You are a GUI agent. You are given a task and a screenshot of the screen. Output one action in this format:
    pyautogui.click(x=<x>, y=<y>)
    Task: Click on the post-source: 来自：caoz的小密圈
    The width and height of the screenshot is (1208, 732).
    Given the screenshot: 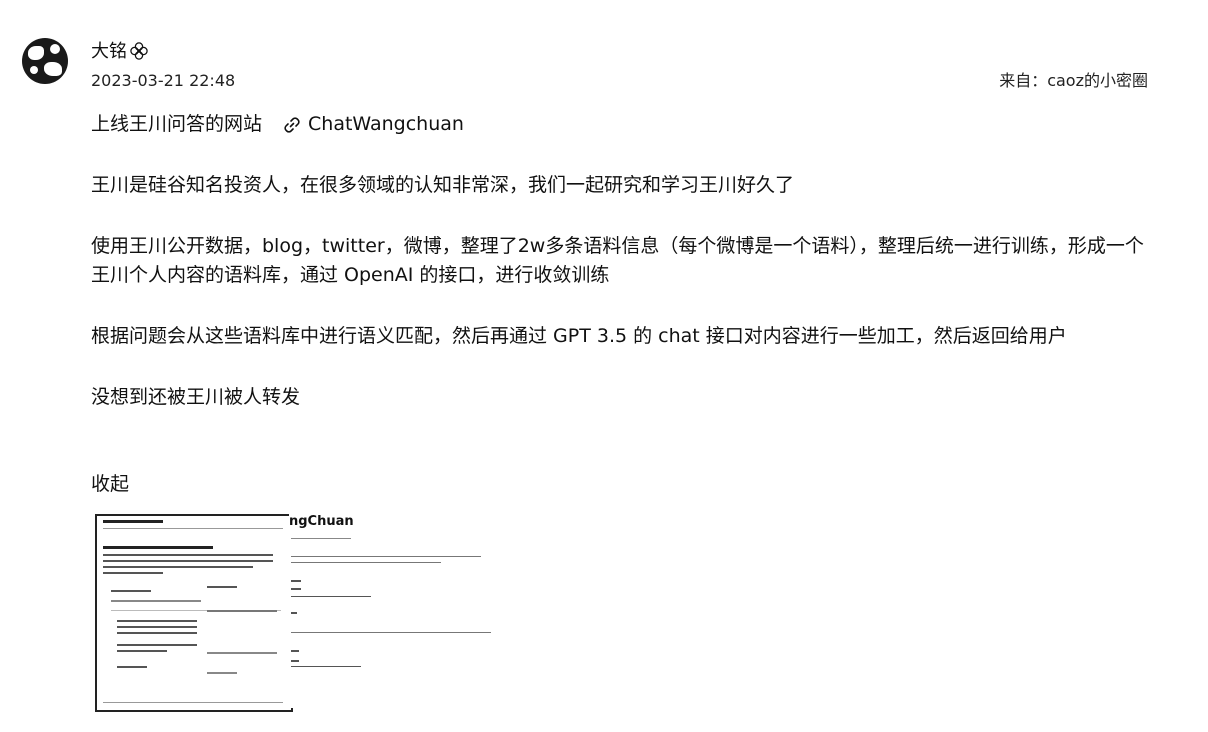 What is the action you would take?
    pyautogui.click(x=1073, y=80)
    